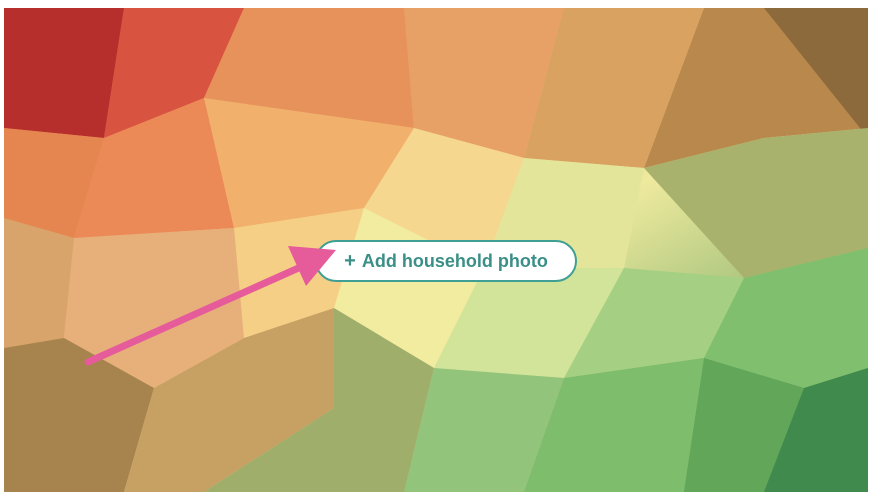  What do you see at coordinates (350, 261) in the screenshot?
I see `plus-icon: +` at bounding box center [350, 261].